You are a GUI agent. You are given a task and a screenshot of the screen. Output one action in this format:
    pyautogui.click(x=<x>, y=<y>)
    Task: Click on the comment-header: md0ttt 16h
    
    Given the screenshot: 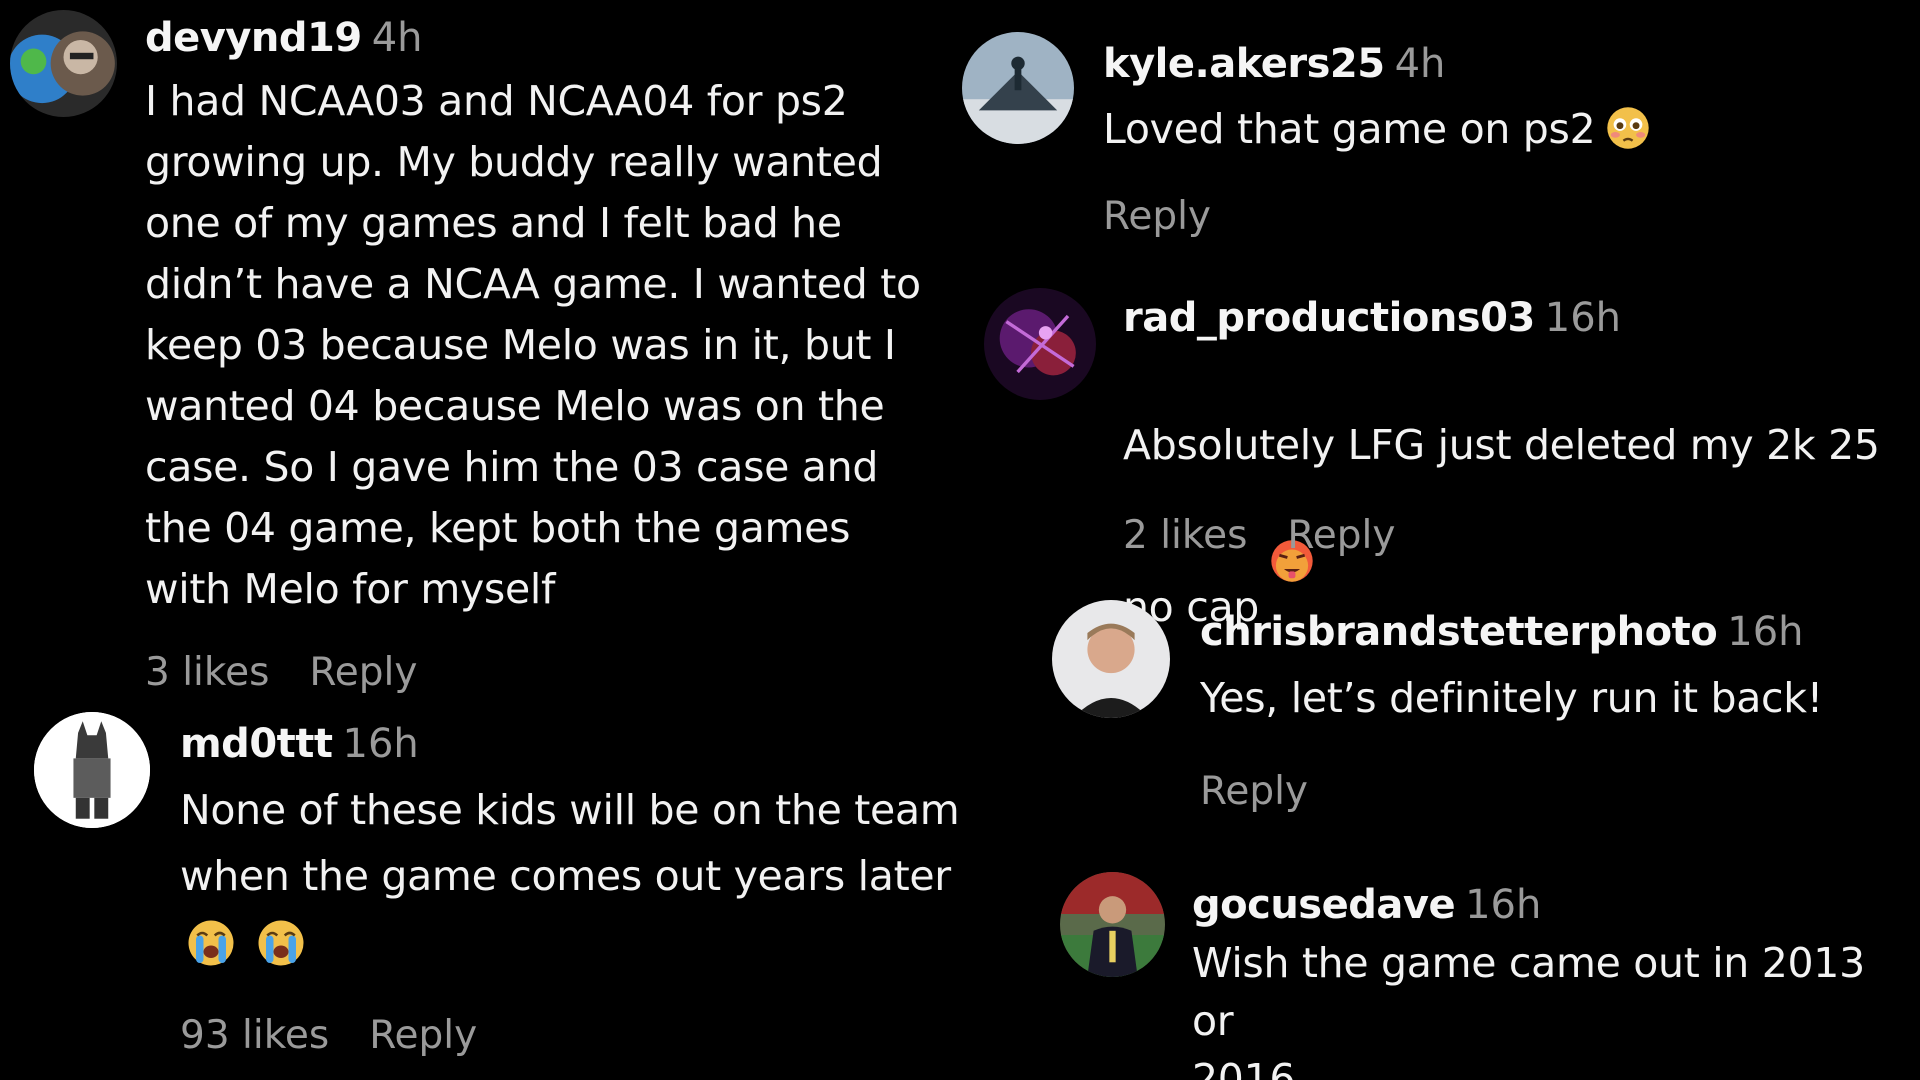 What is the action you would take?
    pyautogui.click(x=299, y=744)
    